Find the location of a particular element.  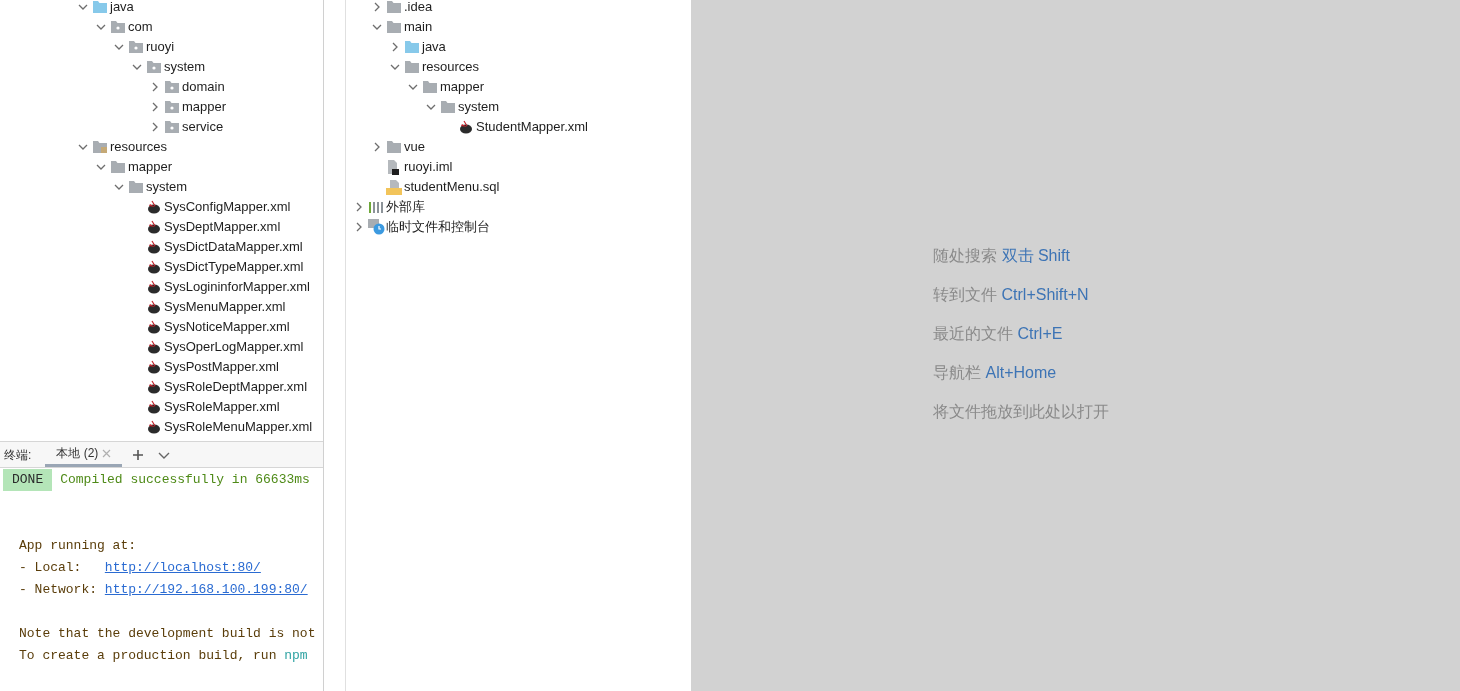

sql-file-icon is located at coordinates (394, 187).